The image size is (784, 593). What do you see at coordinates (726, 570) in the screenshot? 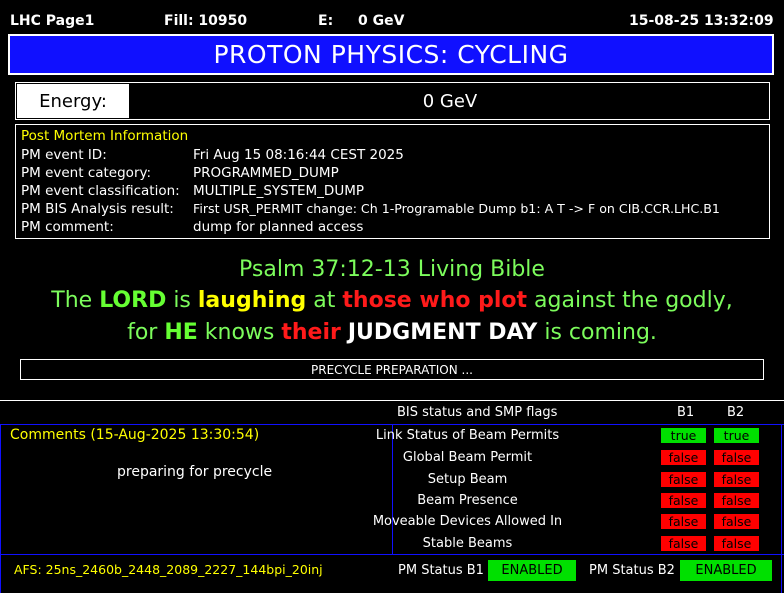
I see `pm-status-b2-value: ENABLED` at bounding box center [726, 570].